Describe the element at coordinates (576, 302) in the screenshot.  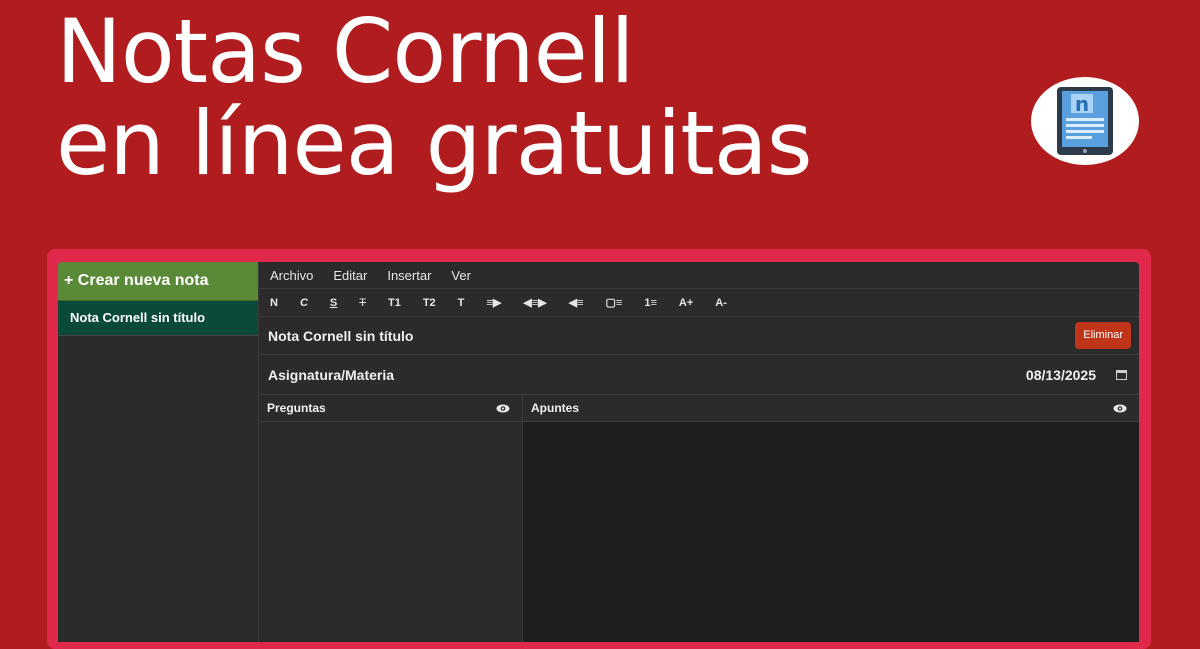
I see `outdent-icon: ◀≡` at that location.